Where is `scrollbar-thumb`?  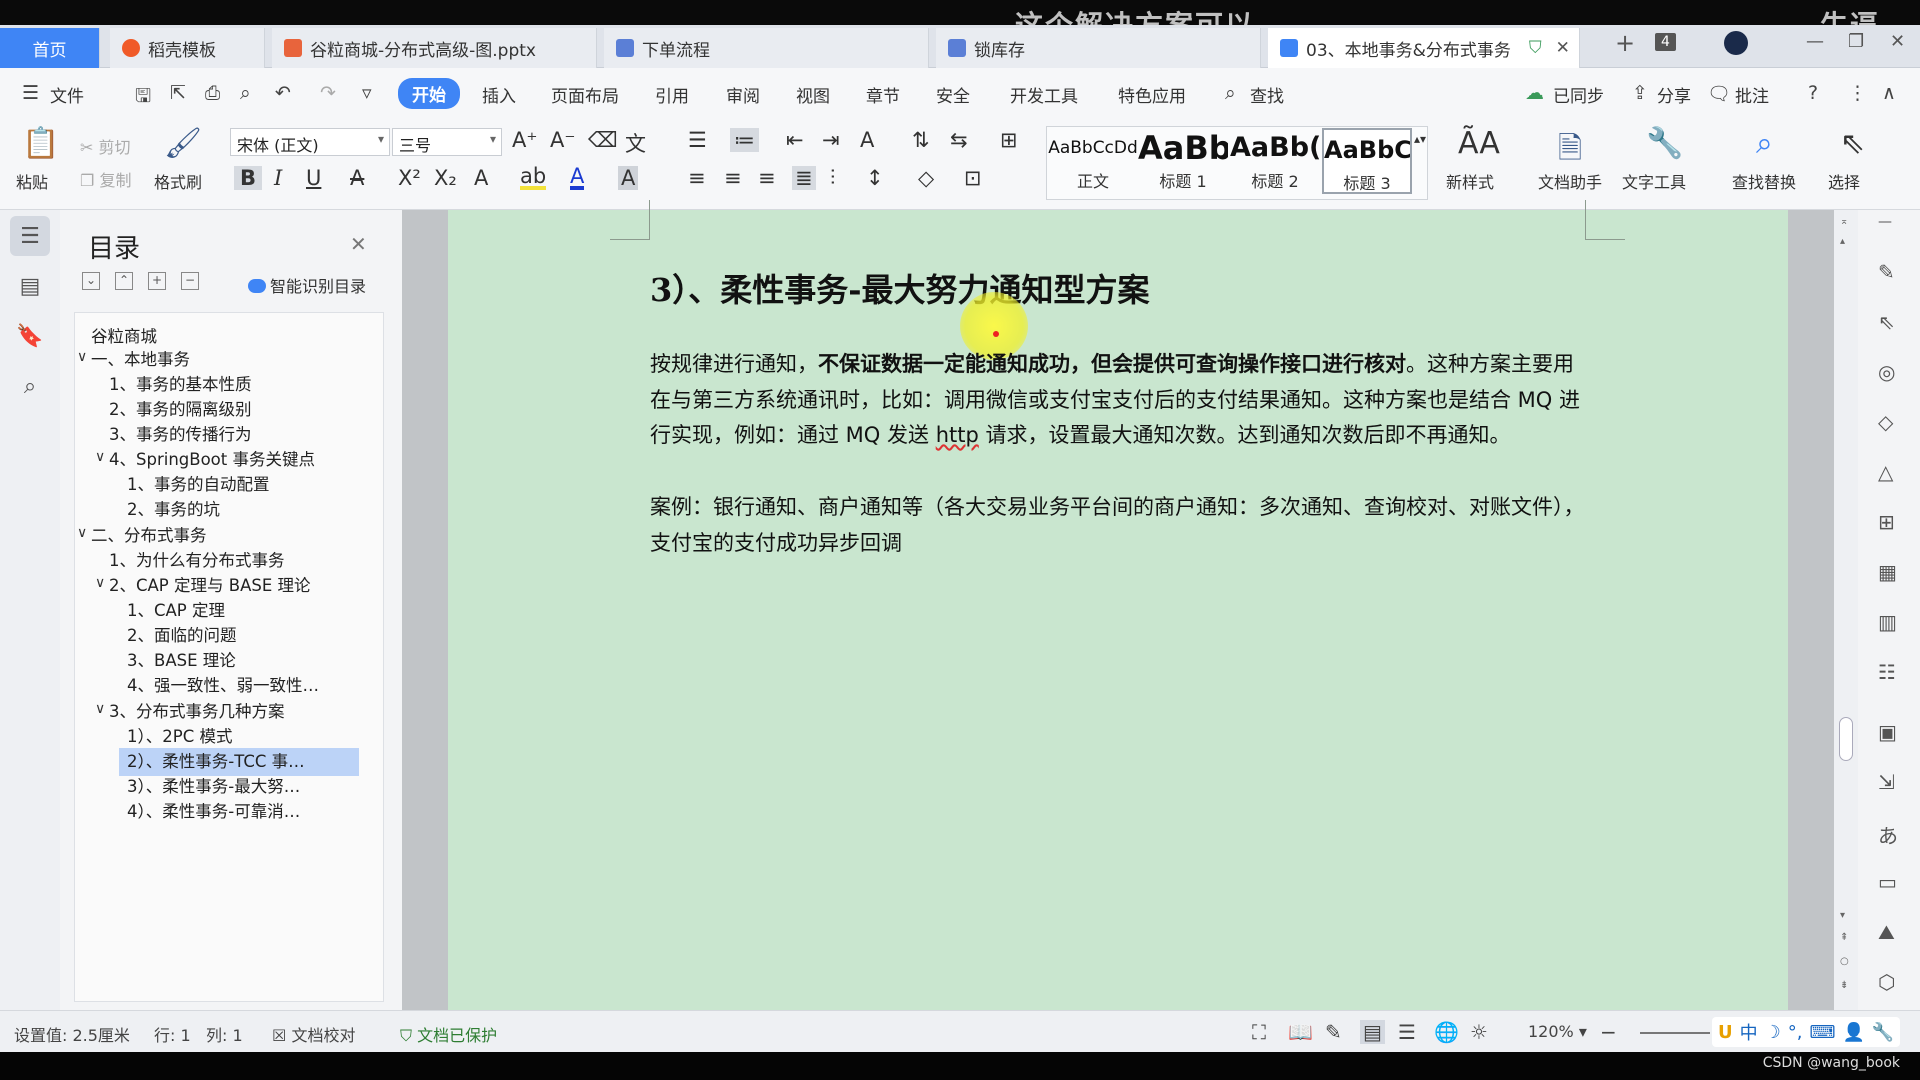 scrollbar-thumb is located at coordinates (1846, 739).